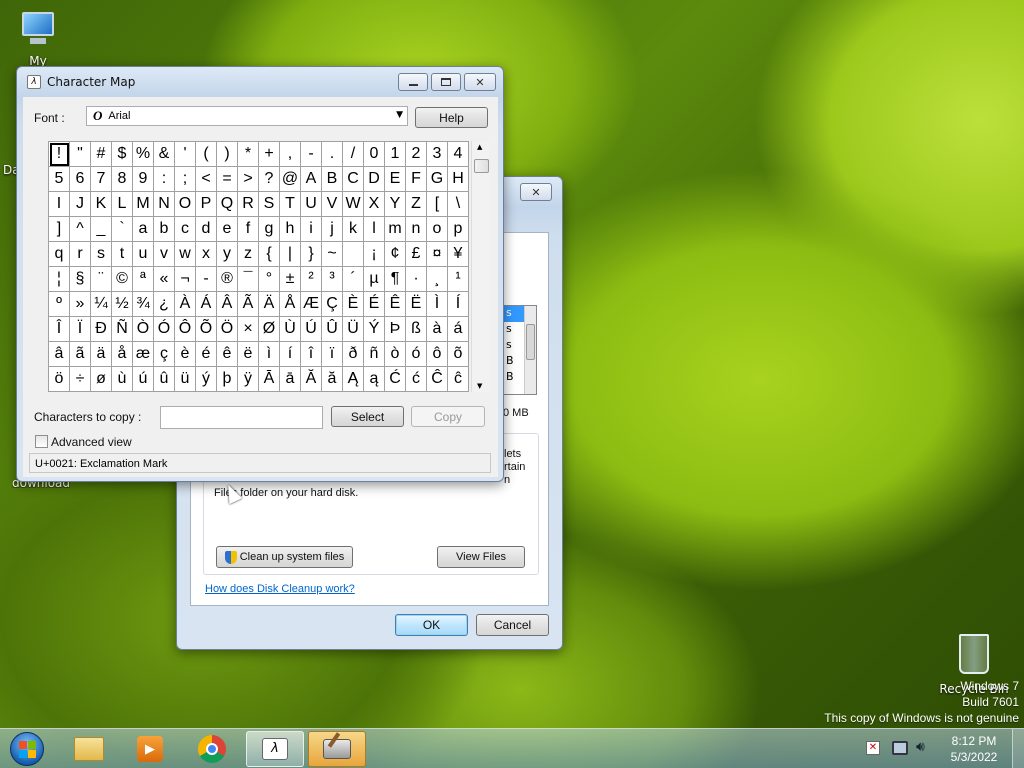 Image resolution: width=1024 pixels, height=768 pixels. I want to click on character-cell: #, so click(101, 154).